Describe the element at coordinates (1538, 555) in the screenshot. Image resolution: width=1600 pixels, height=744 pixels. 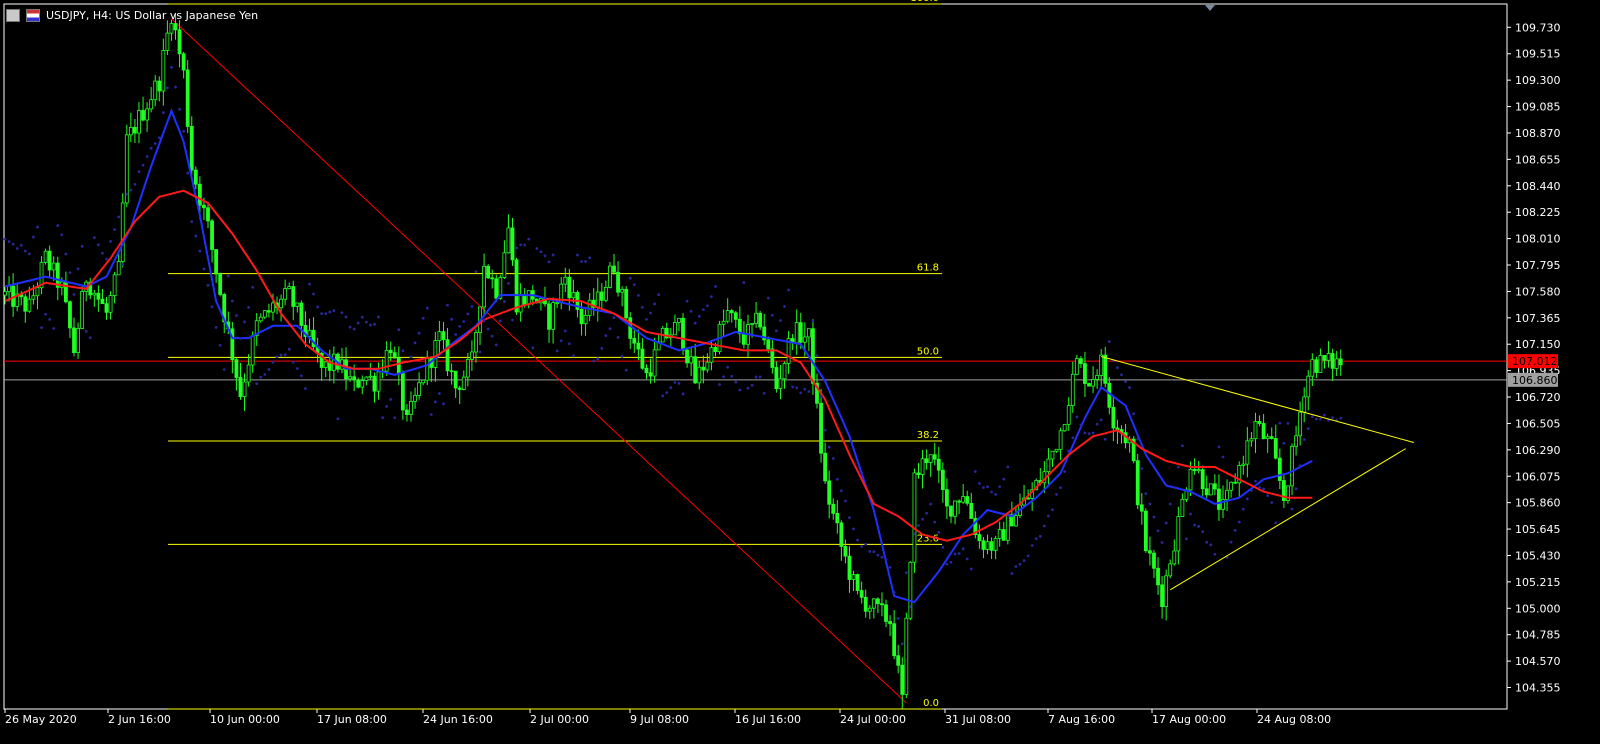
I see `y-tick-label: 105.430` at that location.